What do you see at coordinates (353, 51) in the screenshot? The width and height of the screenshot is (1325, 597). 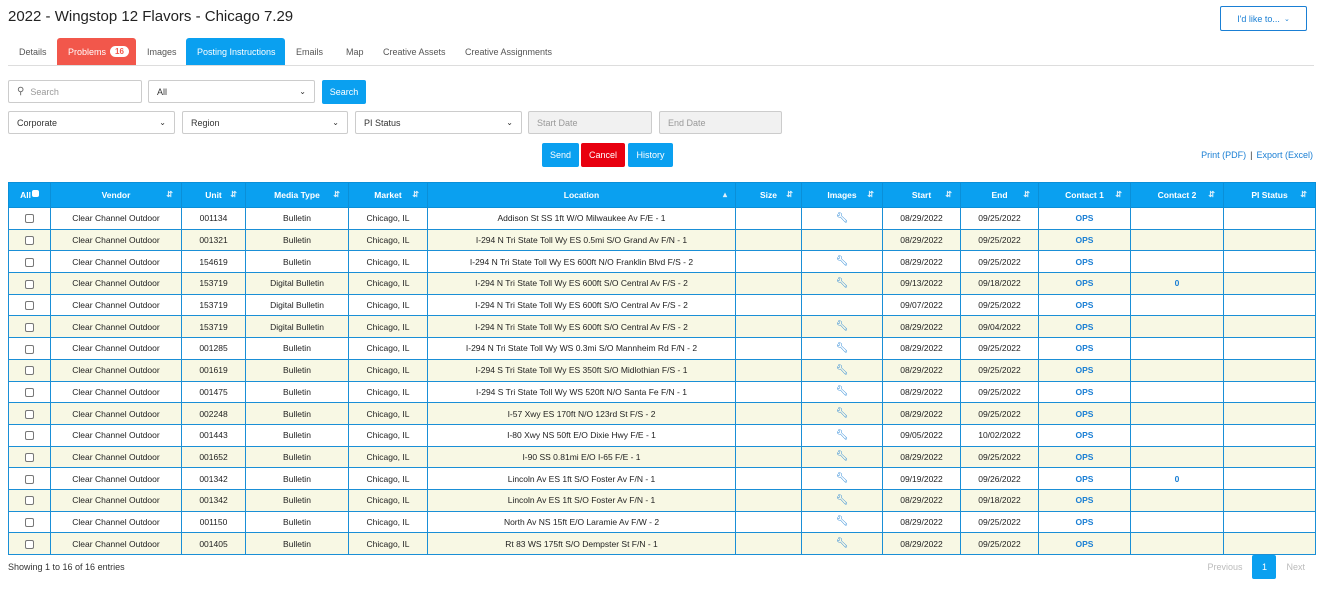 I see `tab-map: Map` at bounding box center [353, 51].